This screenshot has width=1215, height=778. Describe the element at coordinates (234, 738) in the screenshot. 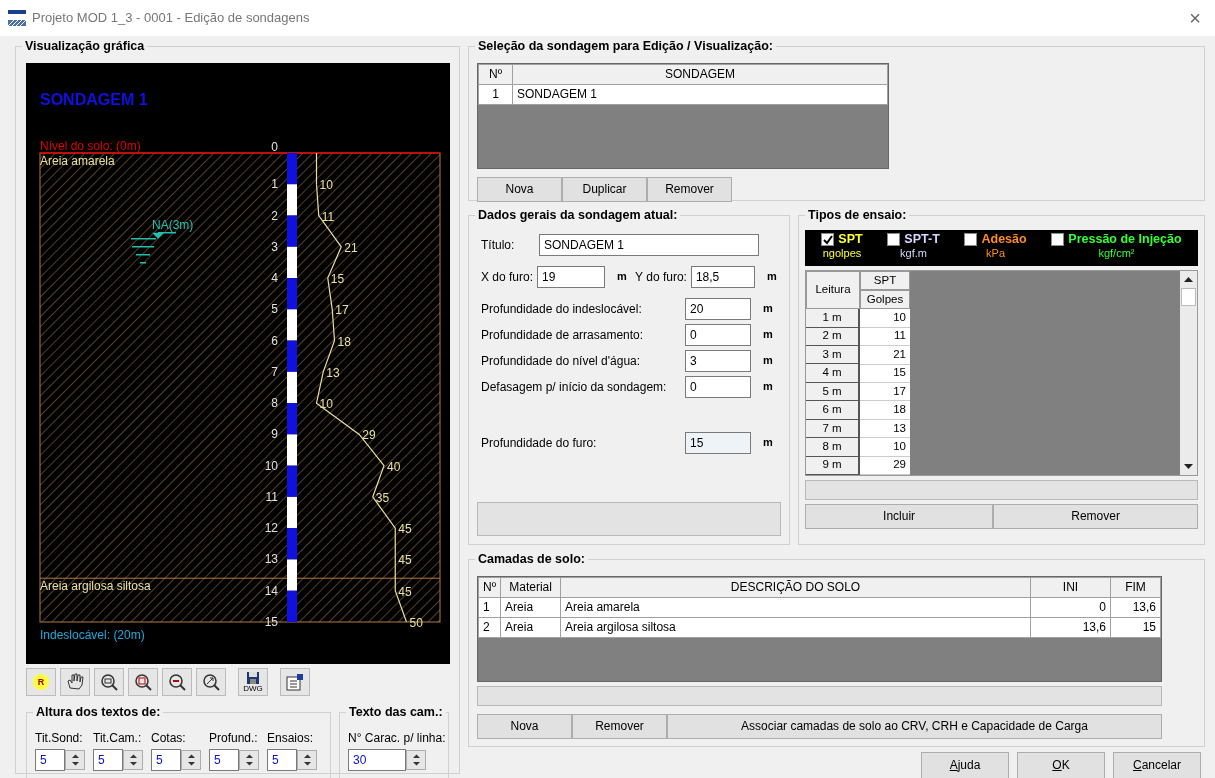

I see `field-label: Profund.:` at that location.